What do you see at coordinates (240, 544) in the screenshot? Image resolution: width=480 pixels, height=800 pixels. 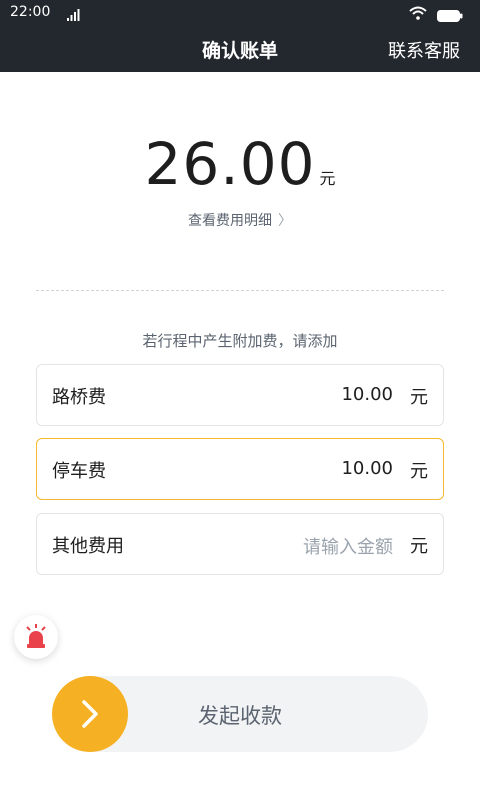 I see `fee-row-other: 其他费用 请输入金额 元` at bounding box center [240, 544].